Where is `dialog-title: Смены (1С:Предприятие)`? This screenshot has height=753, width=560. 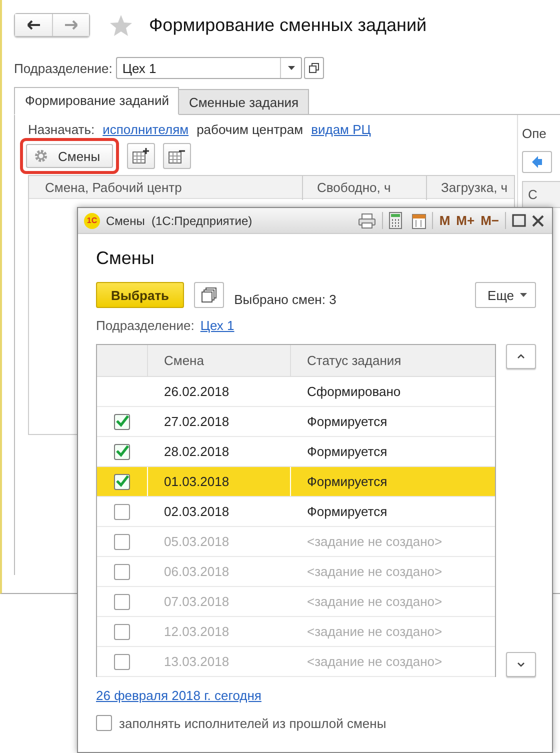 dialog-title: Смены (1С:Предприятие) is located at coordinates (179, 221).